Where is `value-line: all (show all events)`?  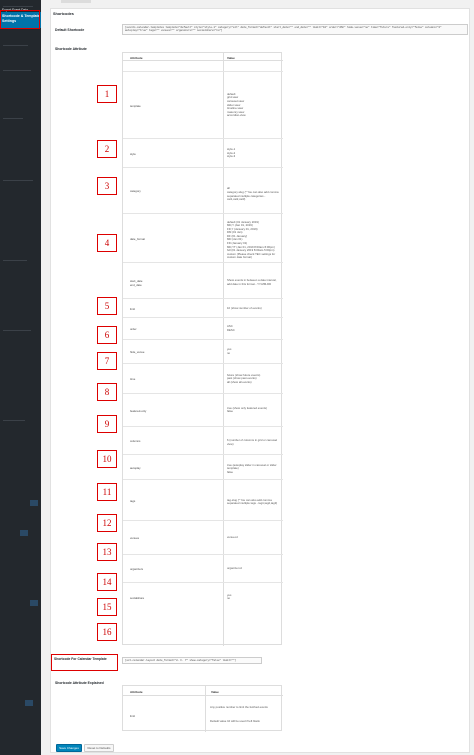
value-line: all (show all events) is located at coordinates (239, 381).